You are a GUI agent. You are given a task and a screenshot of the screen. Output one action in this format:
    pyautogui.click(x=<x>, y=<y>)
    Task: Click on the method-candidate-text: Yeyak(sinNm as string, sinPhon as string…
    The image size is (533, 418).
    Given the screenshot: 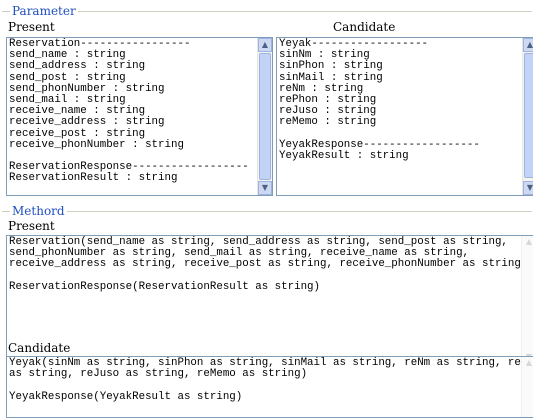 What is the action you would take?
    pyautogui.click(x=271, y=380)
    